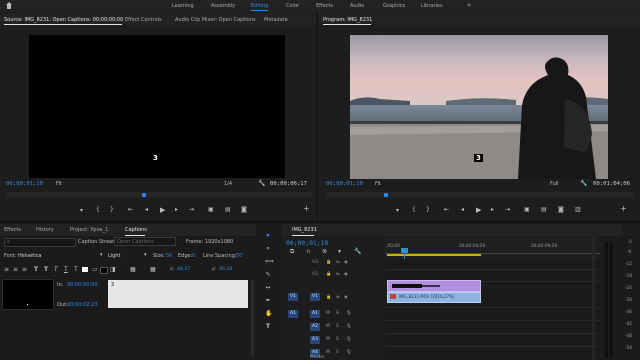  What do you see at coordinates (28, 294) in the screenshot?
I see `caption-thumbnail` at bounding box center [28, 294].